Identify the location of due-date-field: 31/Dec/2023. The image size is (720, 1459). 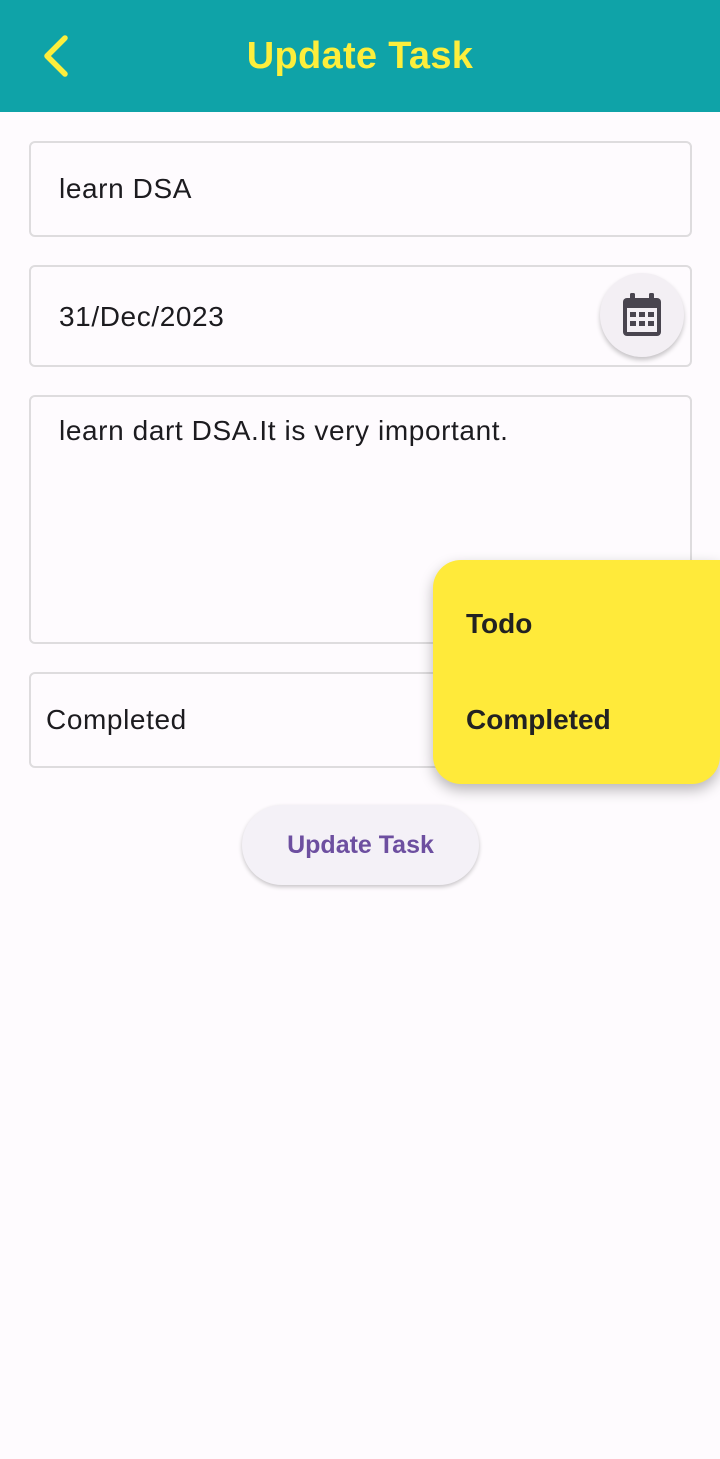
(360, 316).